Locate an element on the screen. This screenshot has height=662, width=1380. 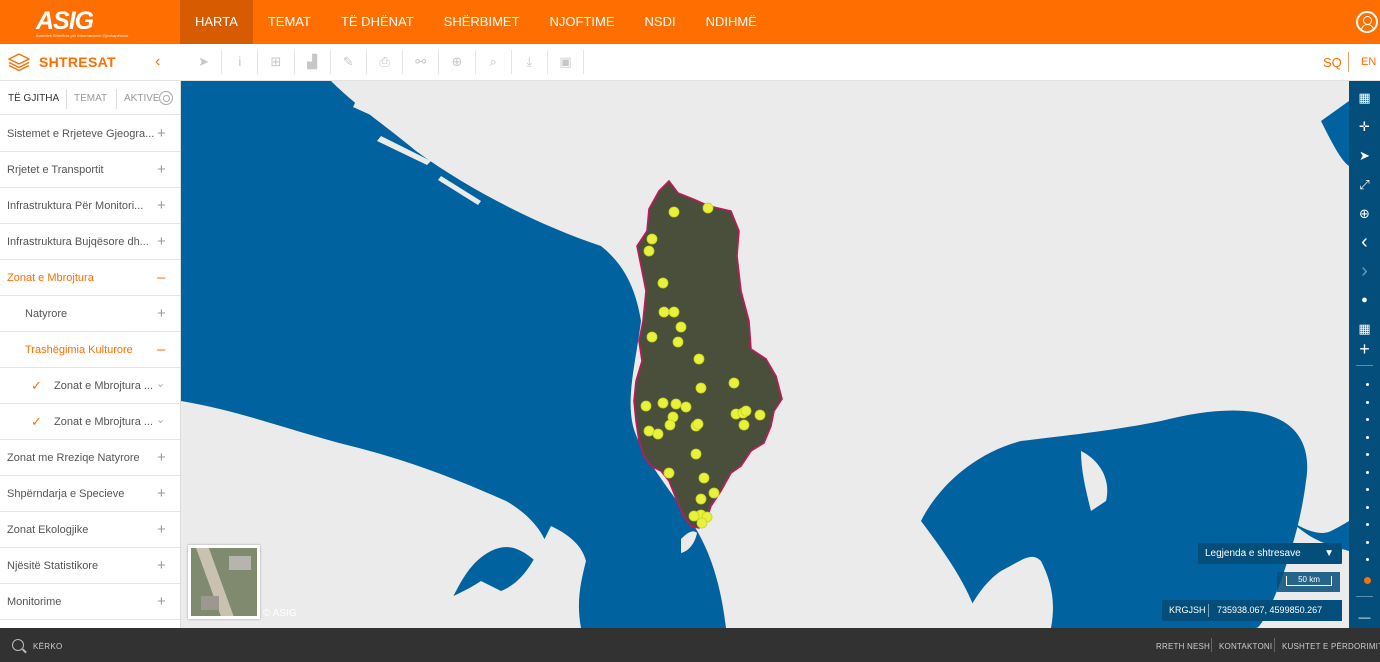
nav-ndihme: NDIHMË is located at coordinates (731, 22).